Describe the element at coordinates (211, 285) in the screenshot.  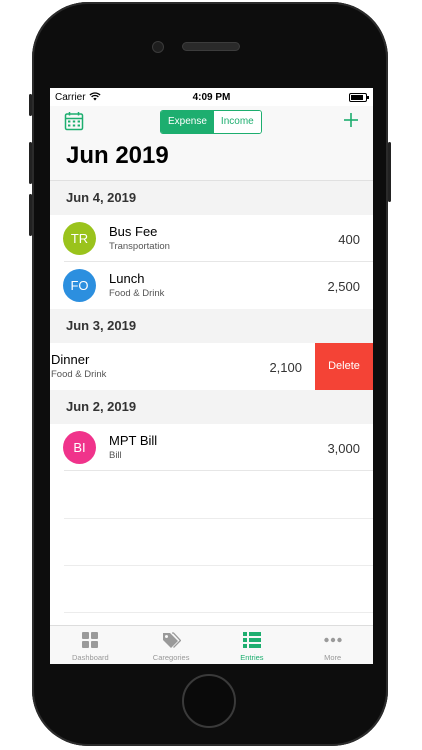
I see `entry-row-lunch: FO Lunch Food & Drink 2,500` at that location.